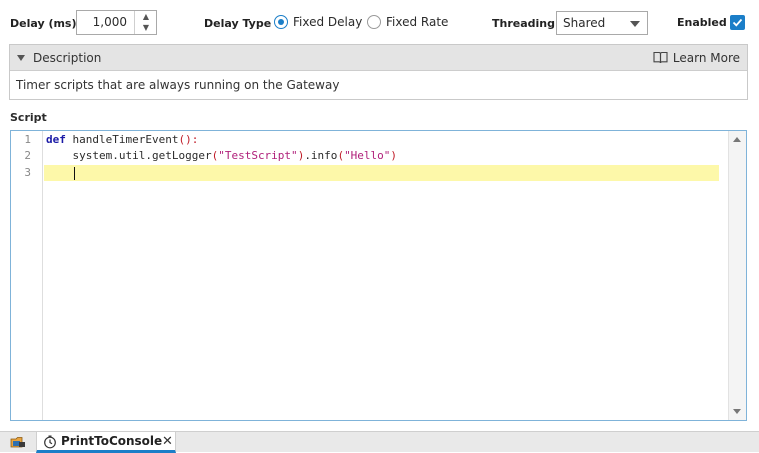 Image resolution: width=759 pixels, height=453 pixels. What do you see at coordinates (367, 155) in the screenshot?
I see `code-string: "Hello"` at bounding box center [367, 155].